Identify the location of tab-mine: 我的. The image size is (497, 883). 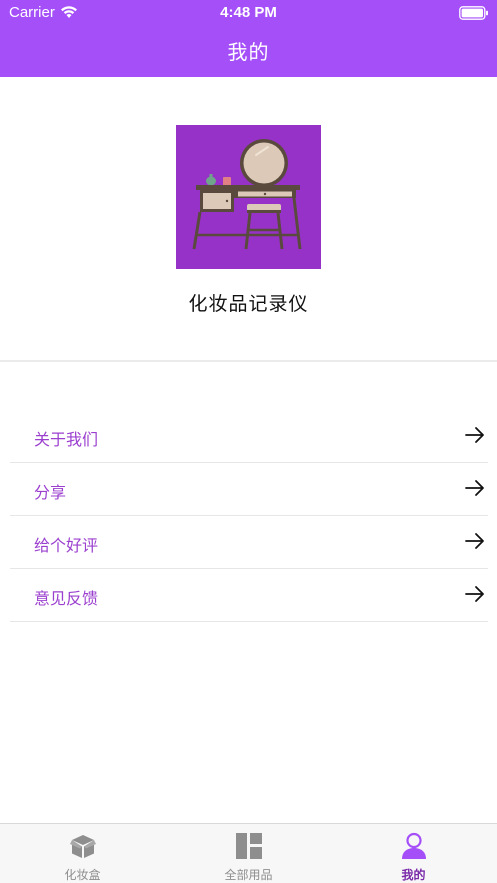
(413, 853).